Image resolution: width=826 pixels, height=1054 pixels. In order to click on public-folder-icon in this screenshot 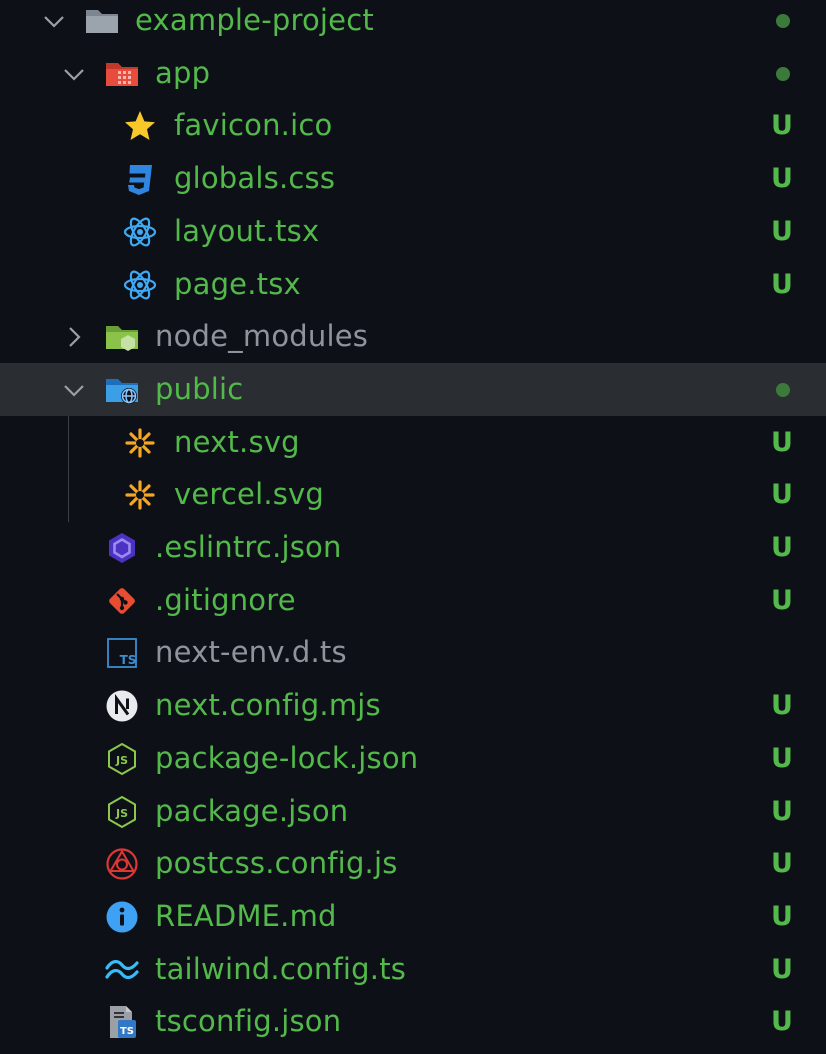, I will do `click(122, 390)`.